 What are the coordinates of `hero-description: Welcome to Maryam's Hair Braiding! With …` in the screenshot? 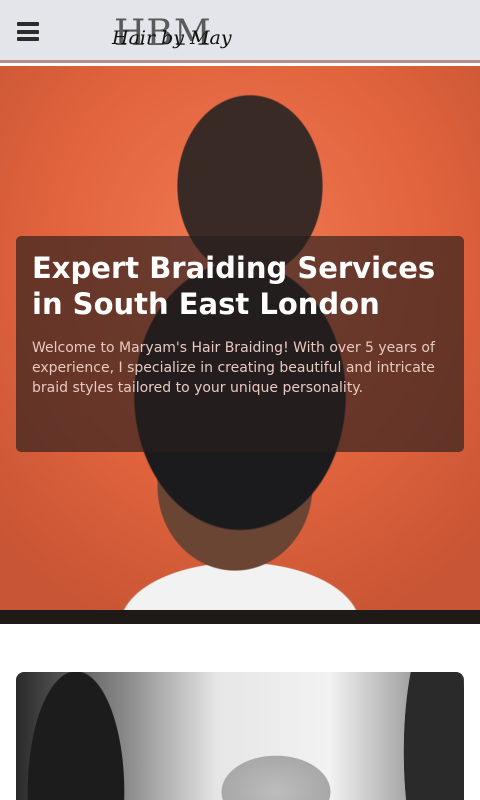 It's located at (233, 368).